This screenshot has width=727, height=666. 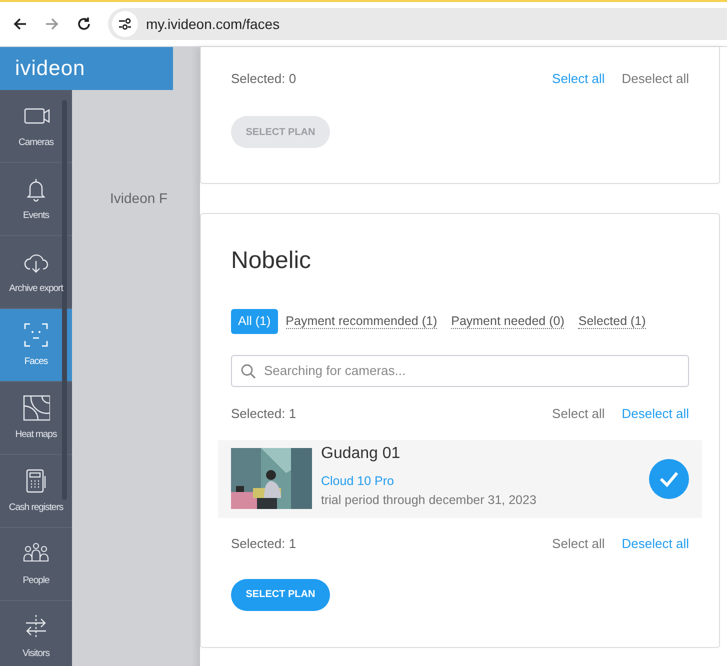 What do you see at coordinates (271, 261) in the screenshot?
I see `card-title: Nobelic` at bounding box center [271, 261].